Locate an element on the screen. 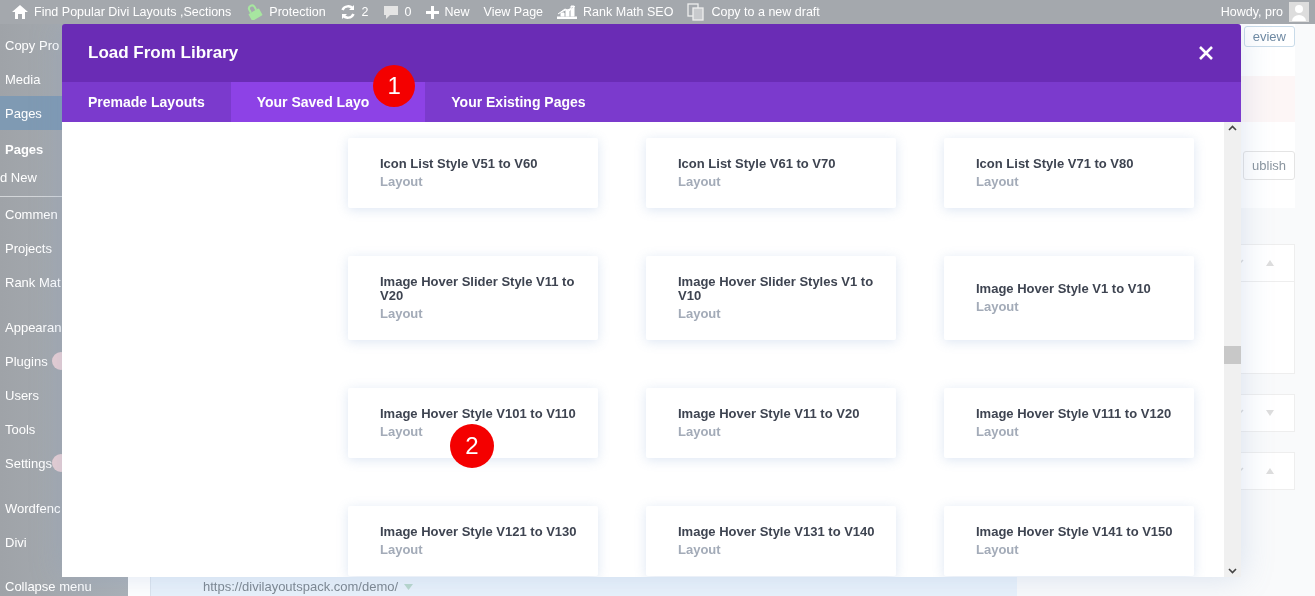  layout-title: Icon List Style V71 to V80 is located at coordinates (1055, 164).